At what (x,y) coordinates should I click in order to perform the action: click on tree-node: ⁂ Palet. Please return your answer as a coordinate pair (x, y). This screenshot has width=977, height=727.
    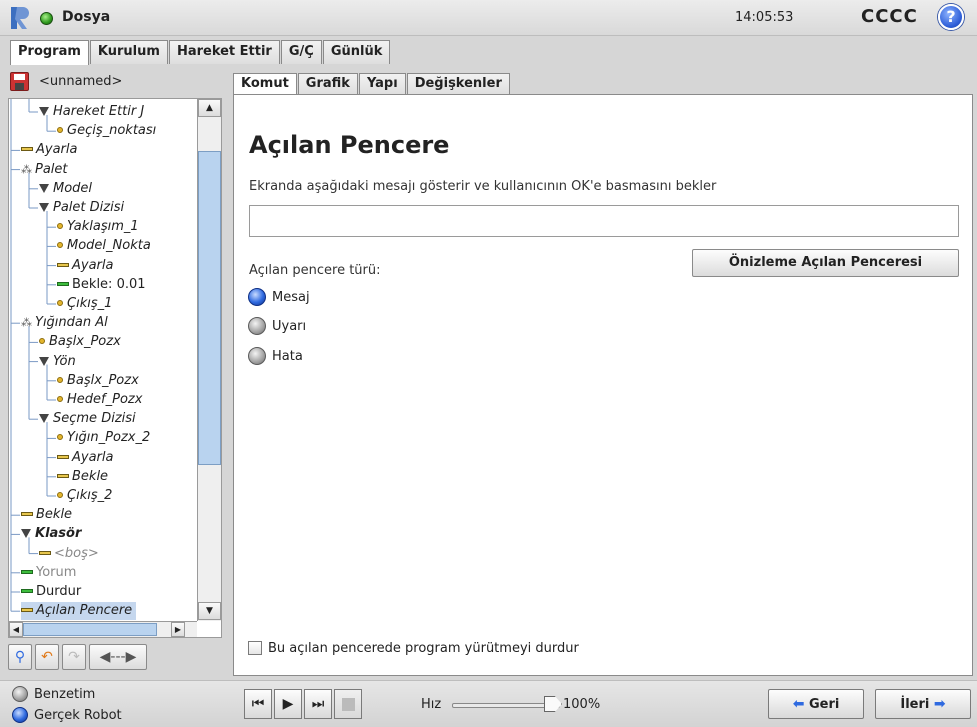
    Looking at the image, I should click on (44, 170).